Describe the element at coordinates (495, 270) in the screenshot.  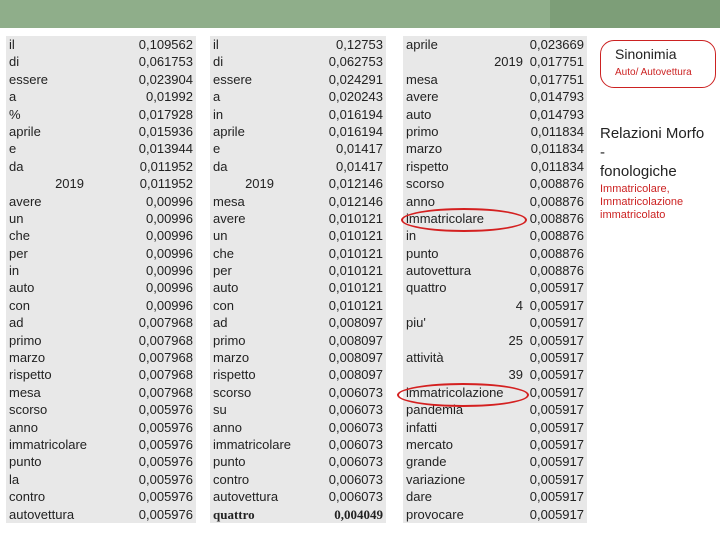
I see `table-row: autovettura 0,008876` at that location.